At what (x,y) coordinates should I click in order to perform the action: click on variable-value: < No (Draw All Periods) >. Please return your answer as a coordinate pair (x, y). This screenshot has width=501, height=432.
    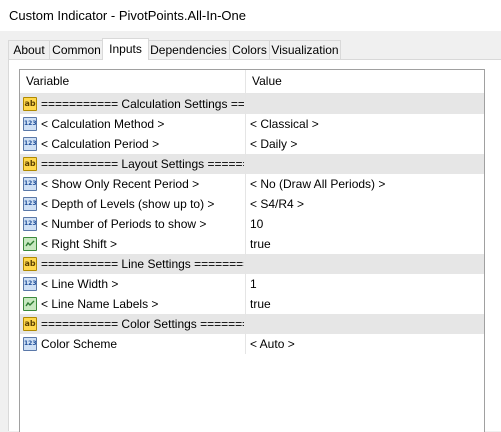
    Looking at the image, I should click on (317, 184).